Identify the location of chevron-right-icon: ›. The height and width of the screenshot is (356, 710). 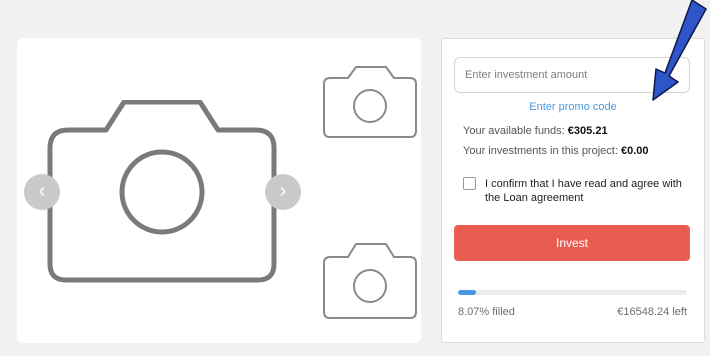
(283, 191).